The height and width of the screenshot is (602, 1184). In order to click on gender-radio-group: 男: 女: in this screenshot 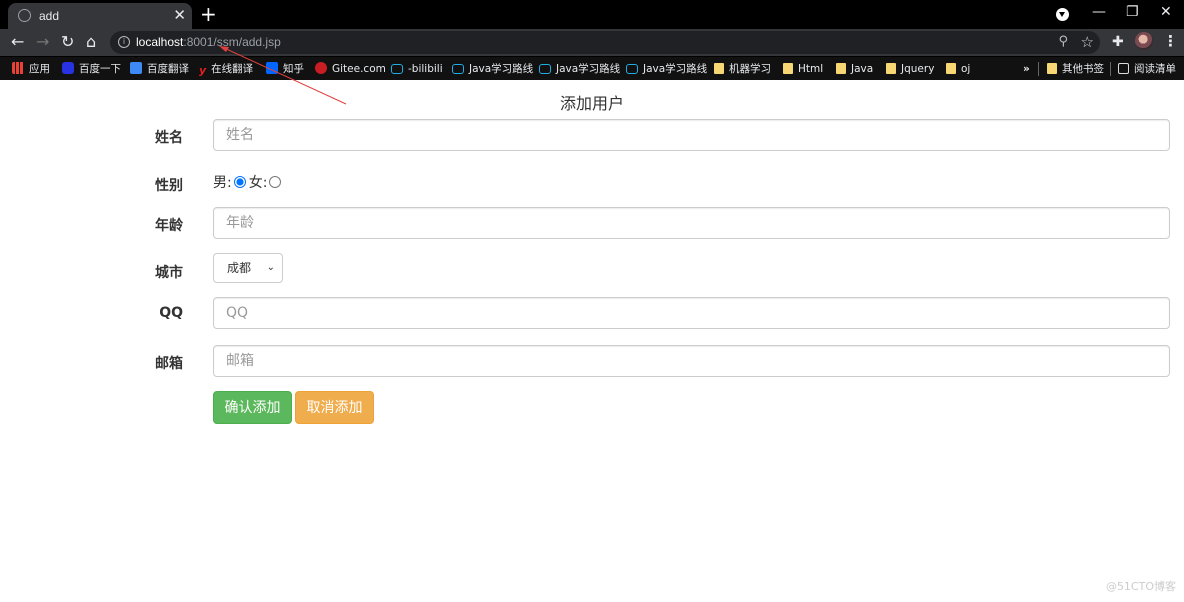, I will do `click(248, 182)`.